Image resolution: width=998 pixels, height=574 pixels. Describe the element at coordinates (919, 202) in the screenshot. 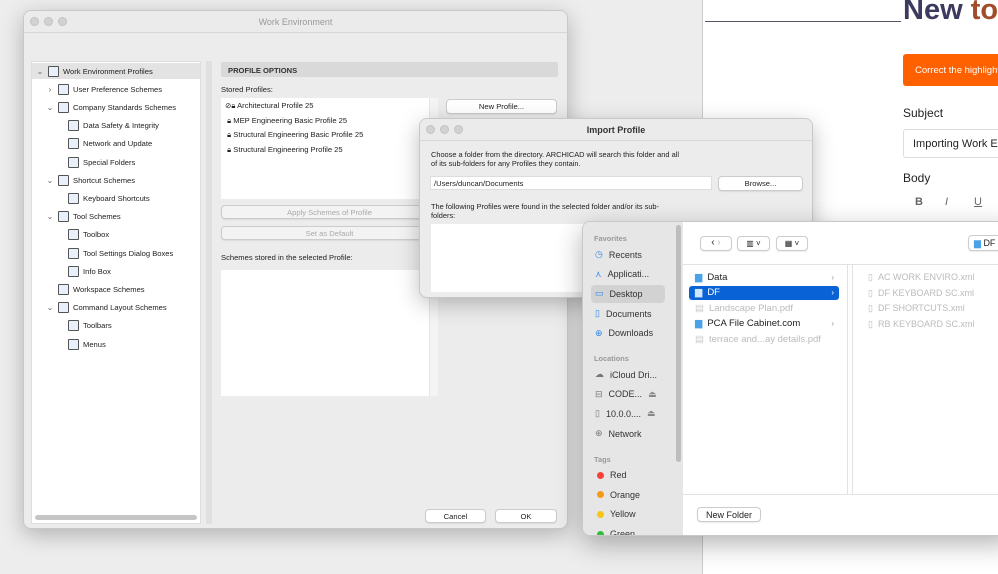

I see `bold-button: B` at that location.